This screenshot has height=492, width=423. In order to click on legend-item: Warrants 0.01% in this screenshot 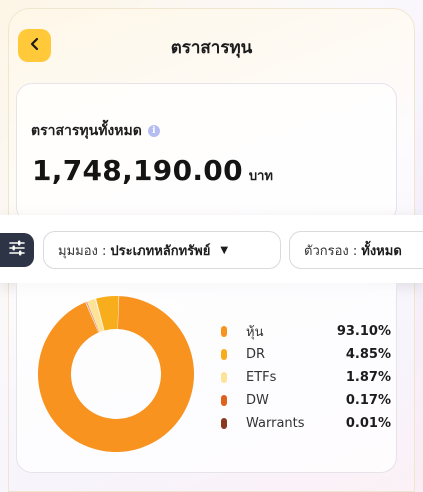, I will do `click(306, 423)`.